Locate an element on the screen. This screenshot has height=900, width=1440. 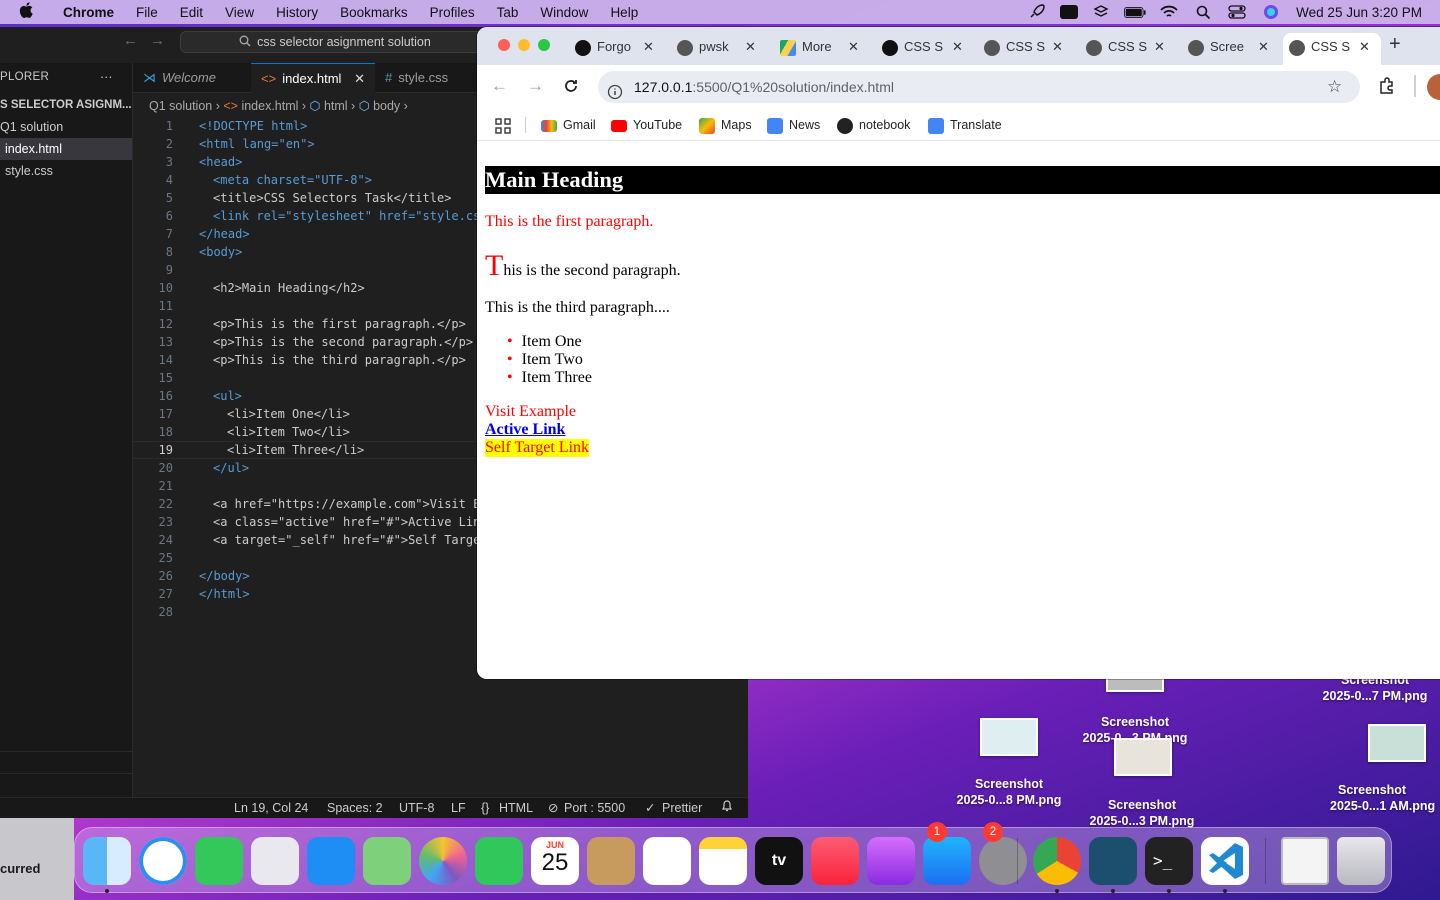
status-prettier: Prettier is located at coordinates (682, 808).